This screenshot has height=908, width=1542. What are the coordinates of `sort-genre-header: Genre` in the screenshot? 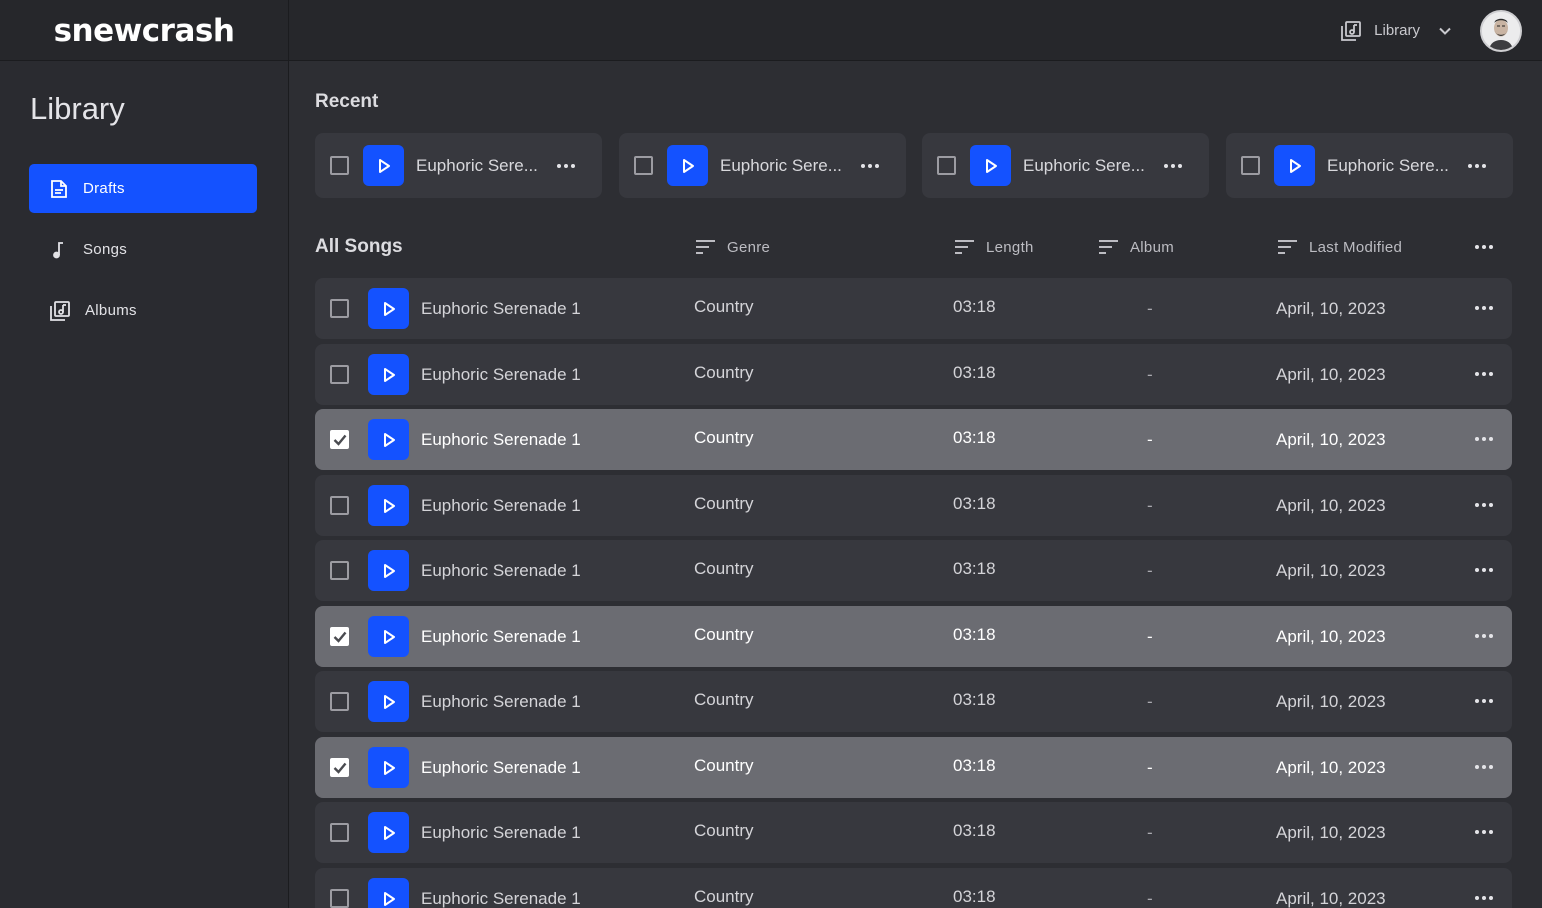 It's located at (733, 247).